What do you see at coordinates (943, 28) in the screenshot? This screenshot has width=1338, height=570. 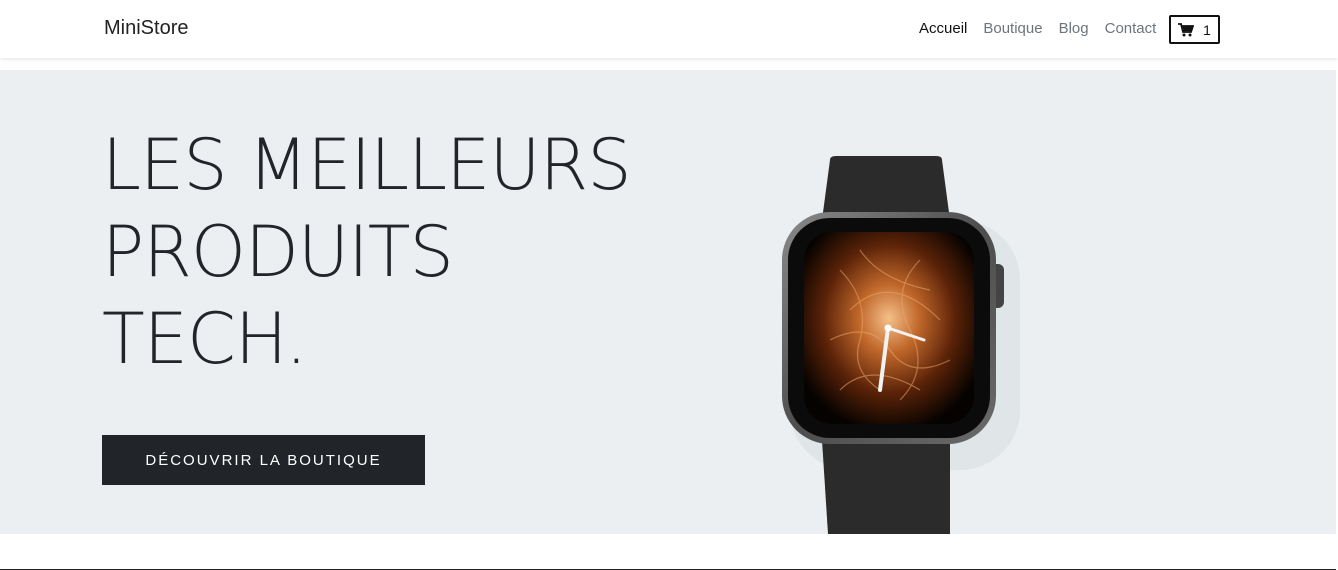 I see `nav-link-accueil: Accueil` at bounding box center [943, 28].